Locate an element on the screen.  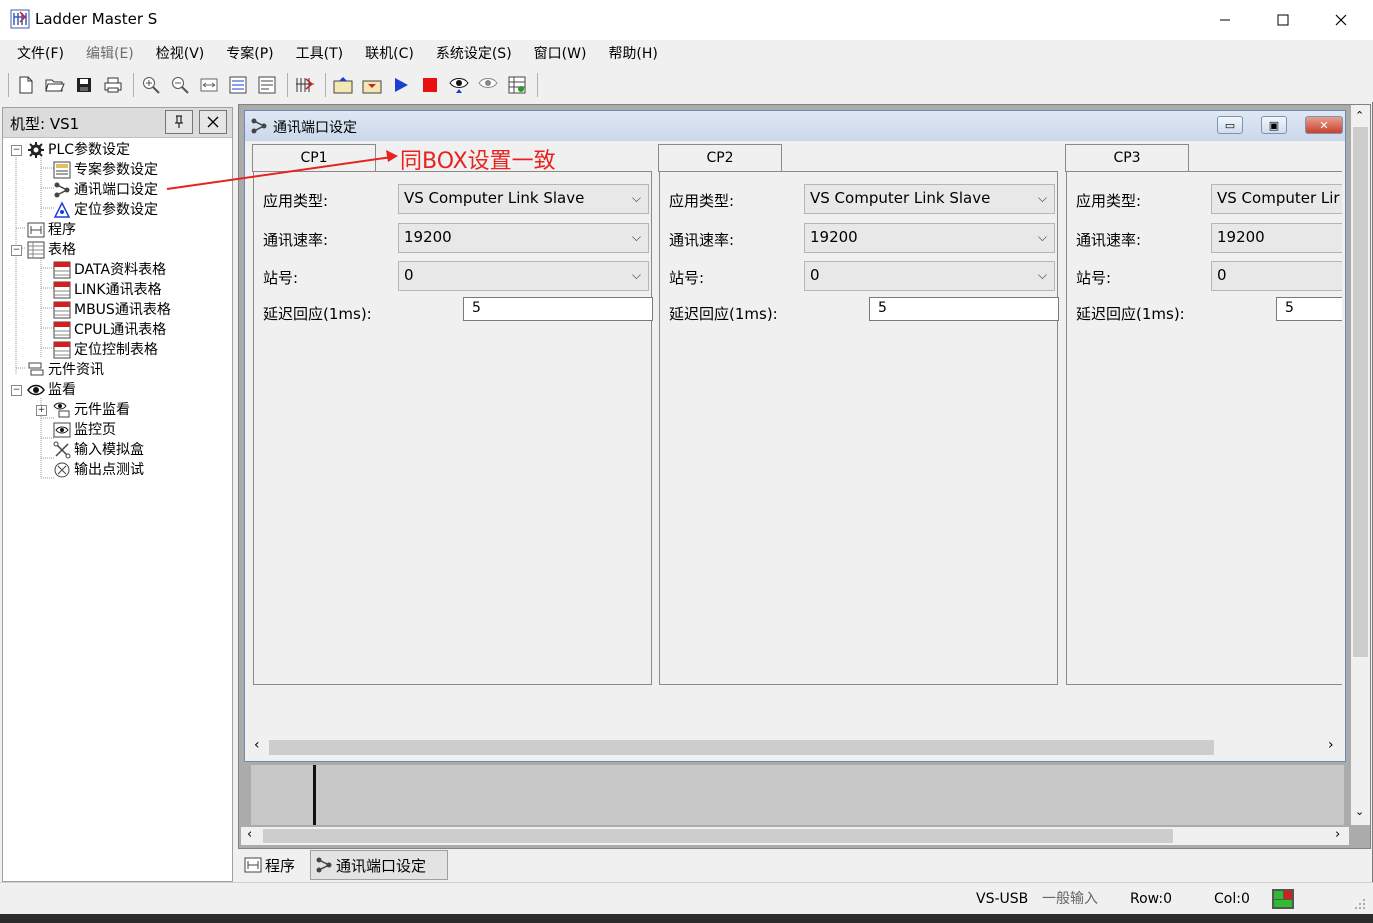
mdi-horizontal-scrollbar: ‹ › is located at coordinates (795, 836).